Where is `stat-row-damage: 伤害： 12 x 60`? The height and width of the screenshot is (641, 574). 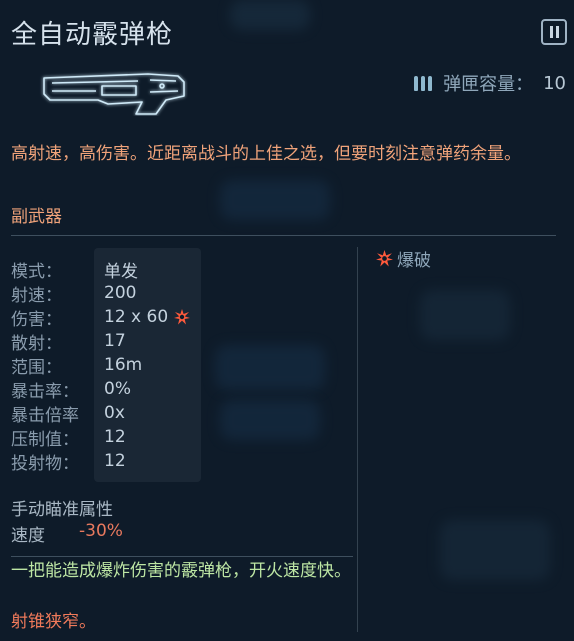 stat-row-damage: 伤害： 12 x 60 is located at coordinates (101, 317).